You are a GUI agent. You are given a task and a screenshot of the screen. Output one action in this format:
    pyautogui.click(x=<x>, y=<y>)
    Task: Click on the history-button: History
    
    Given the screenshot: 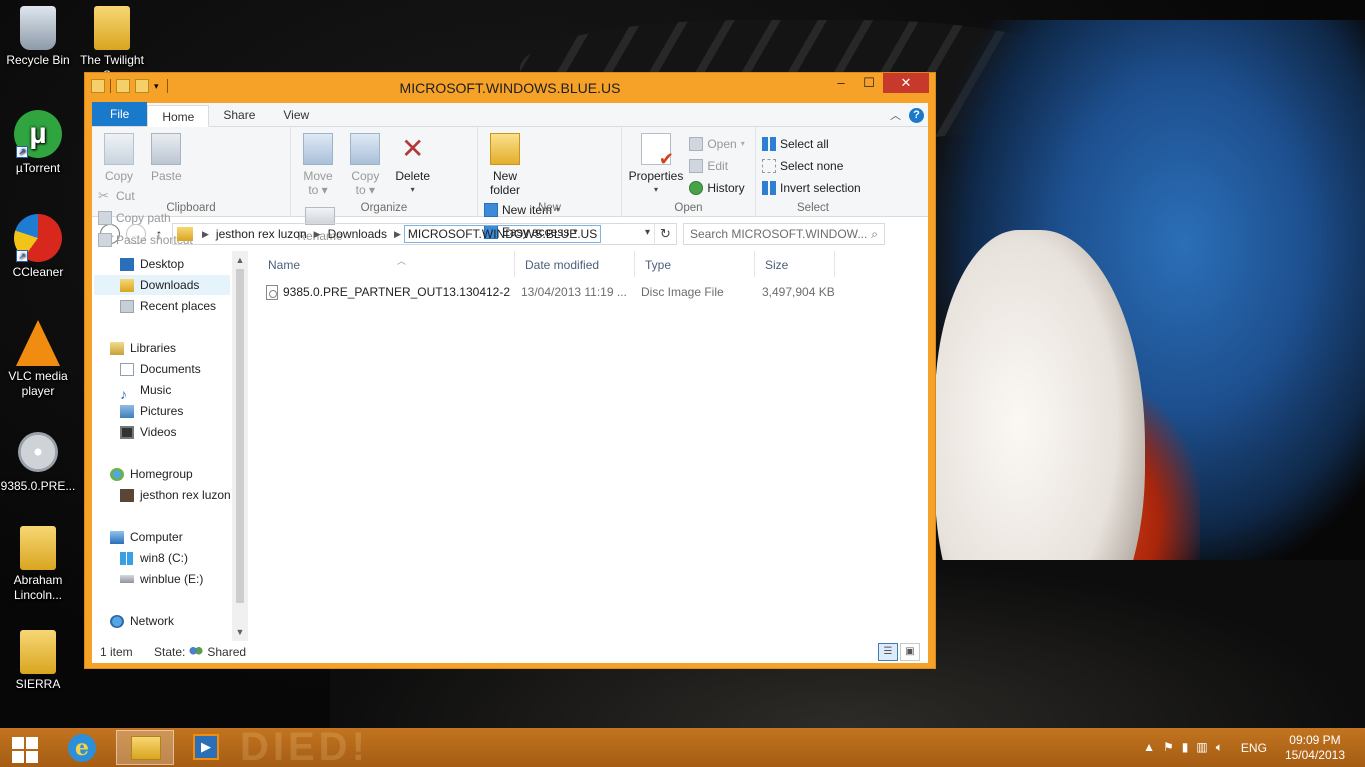 What is the action you would take?
    pyautogui.click(x=717, y=188)
    